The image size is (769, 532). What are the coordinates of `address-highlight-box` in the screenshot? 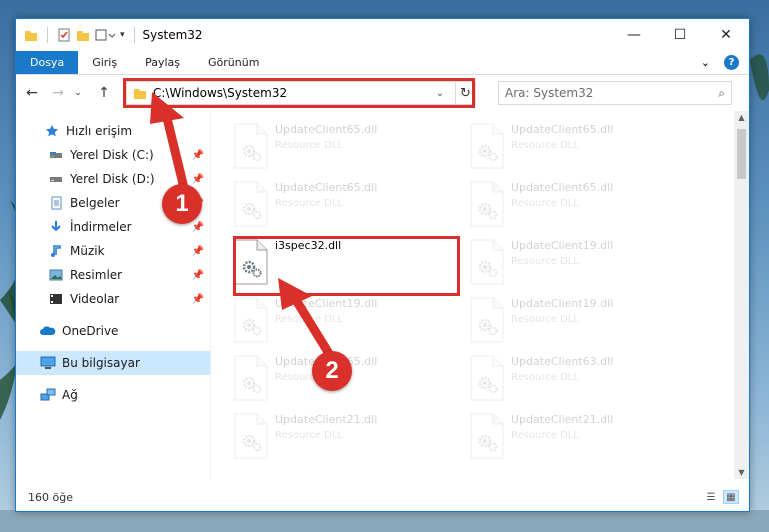 It's located at (299, 93).